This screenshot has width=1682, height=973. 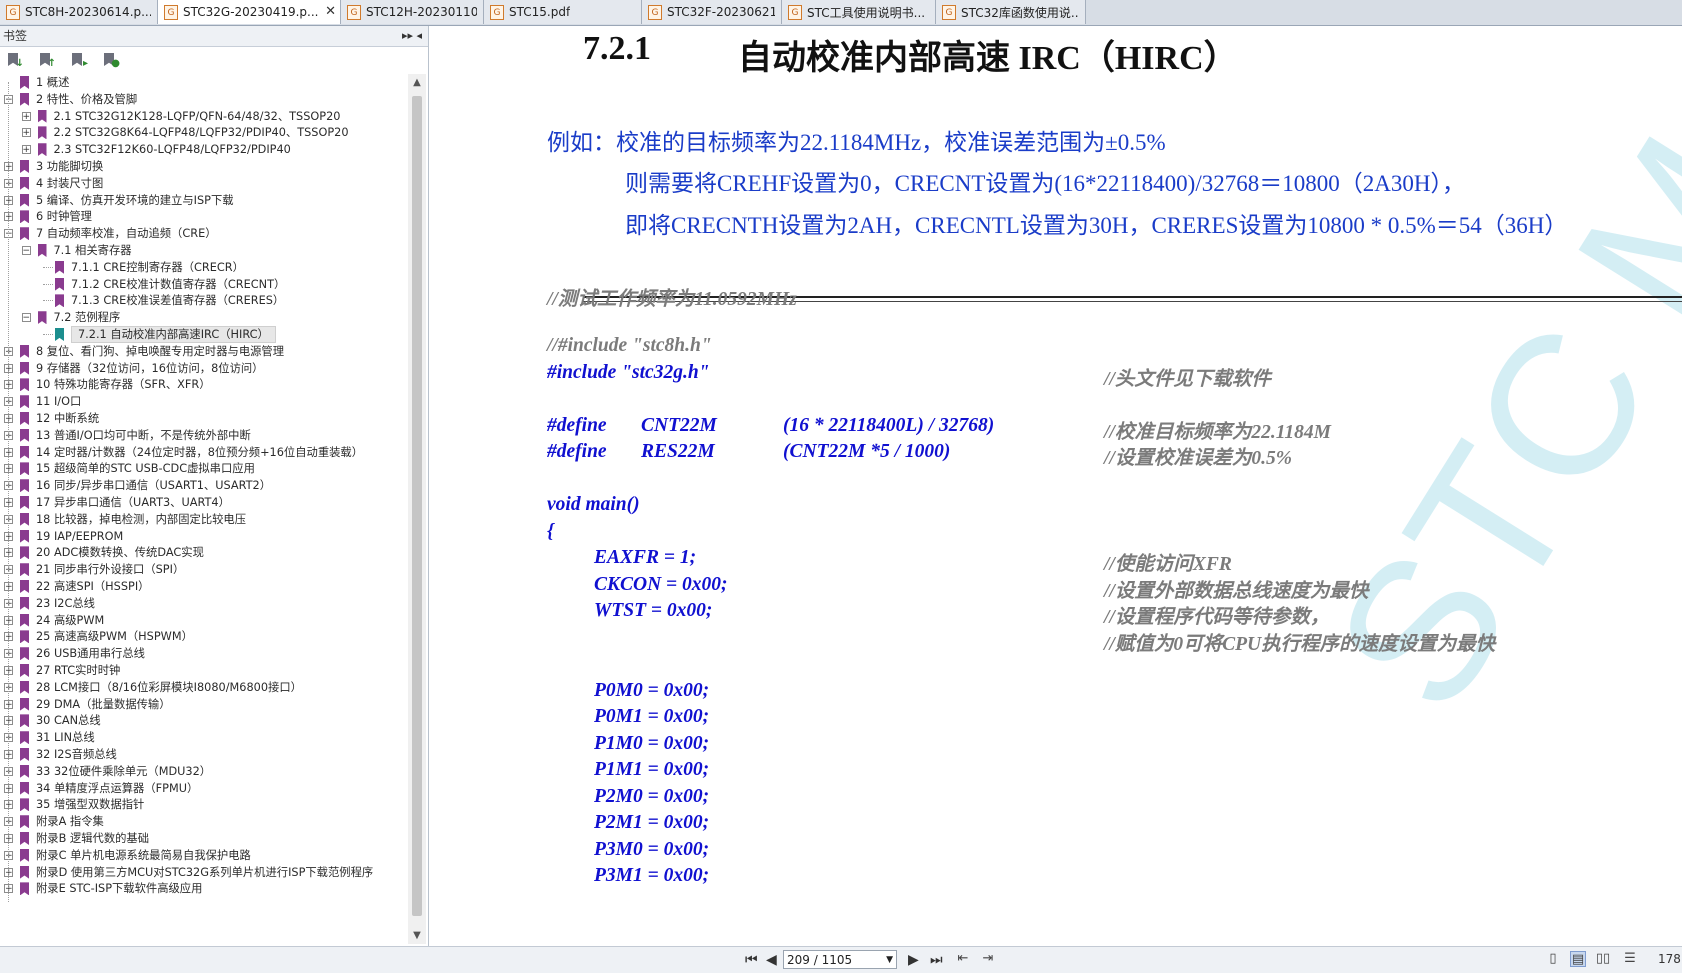 I want to click on tree-guide-line, so click(x=48, y=267).